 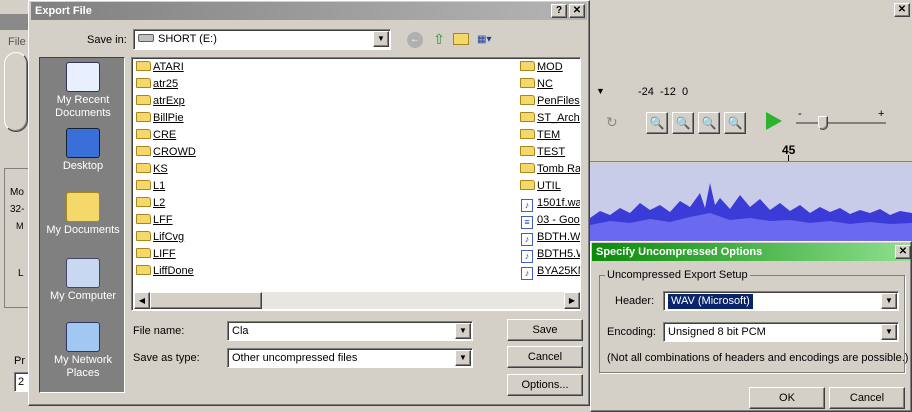 What do you see at coordinates (224, 135) in the screenshot?
I see `file-list-item: CRE` at bounding box center [224, 135].